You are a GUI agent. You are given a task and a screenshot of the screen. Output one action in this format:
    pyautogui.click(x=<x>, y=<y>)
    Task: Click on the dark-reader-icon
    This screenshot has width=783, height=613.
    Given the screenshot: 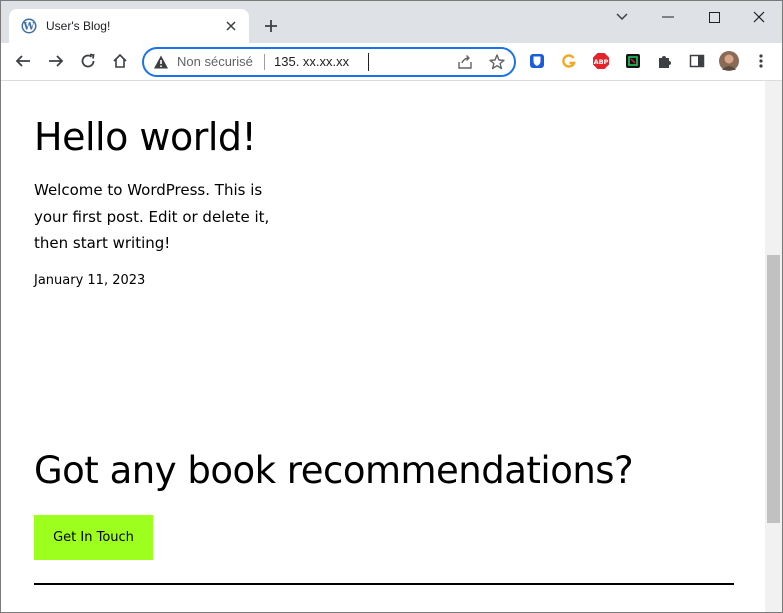 What is the action you would take?
    pyautogui.click(x=633, y=61)
    